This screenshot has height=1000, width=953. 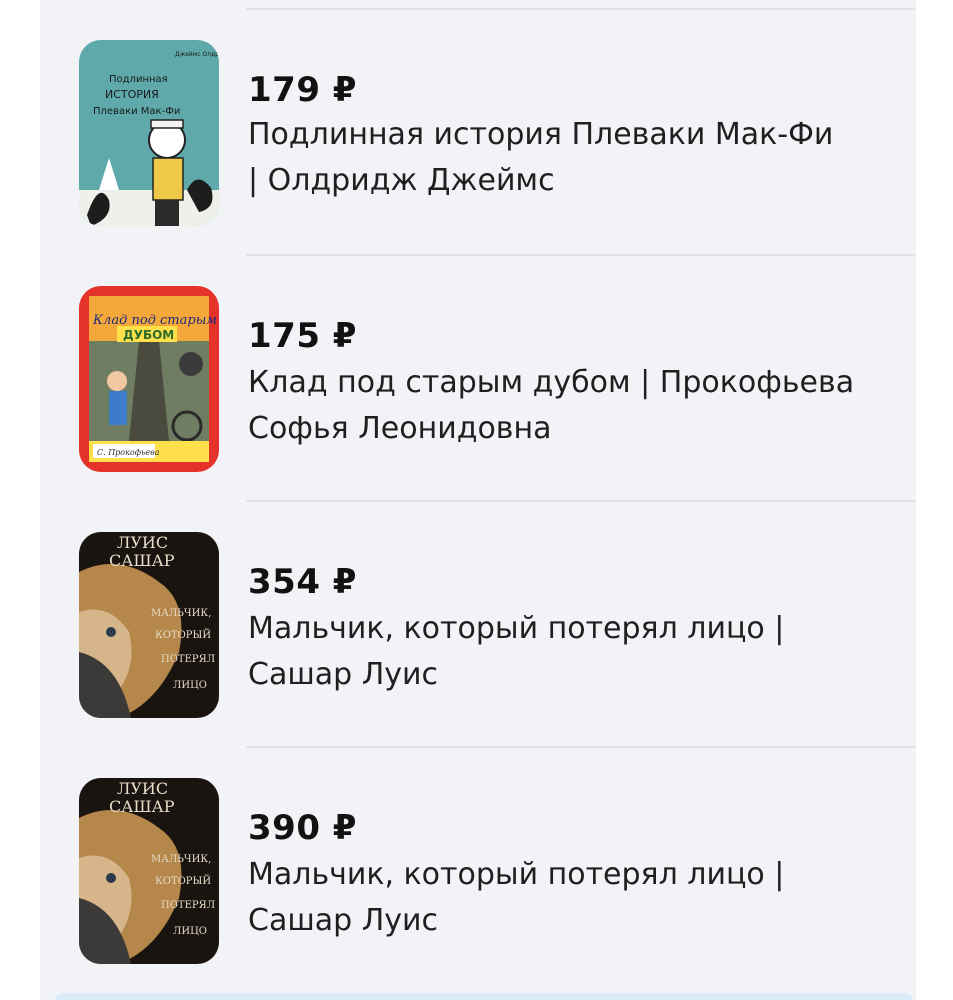 I want to click on product-title-line: | Олдридж Джеймс, so click(x=401, y=180).